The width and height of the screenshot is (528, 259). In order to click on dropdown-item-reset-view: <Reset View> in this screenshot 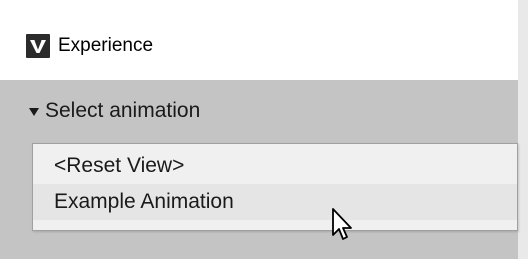, I will do `click(275, 166)`.